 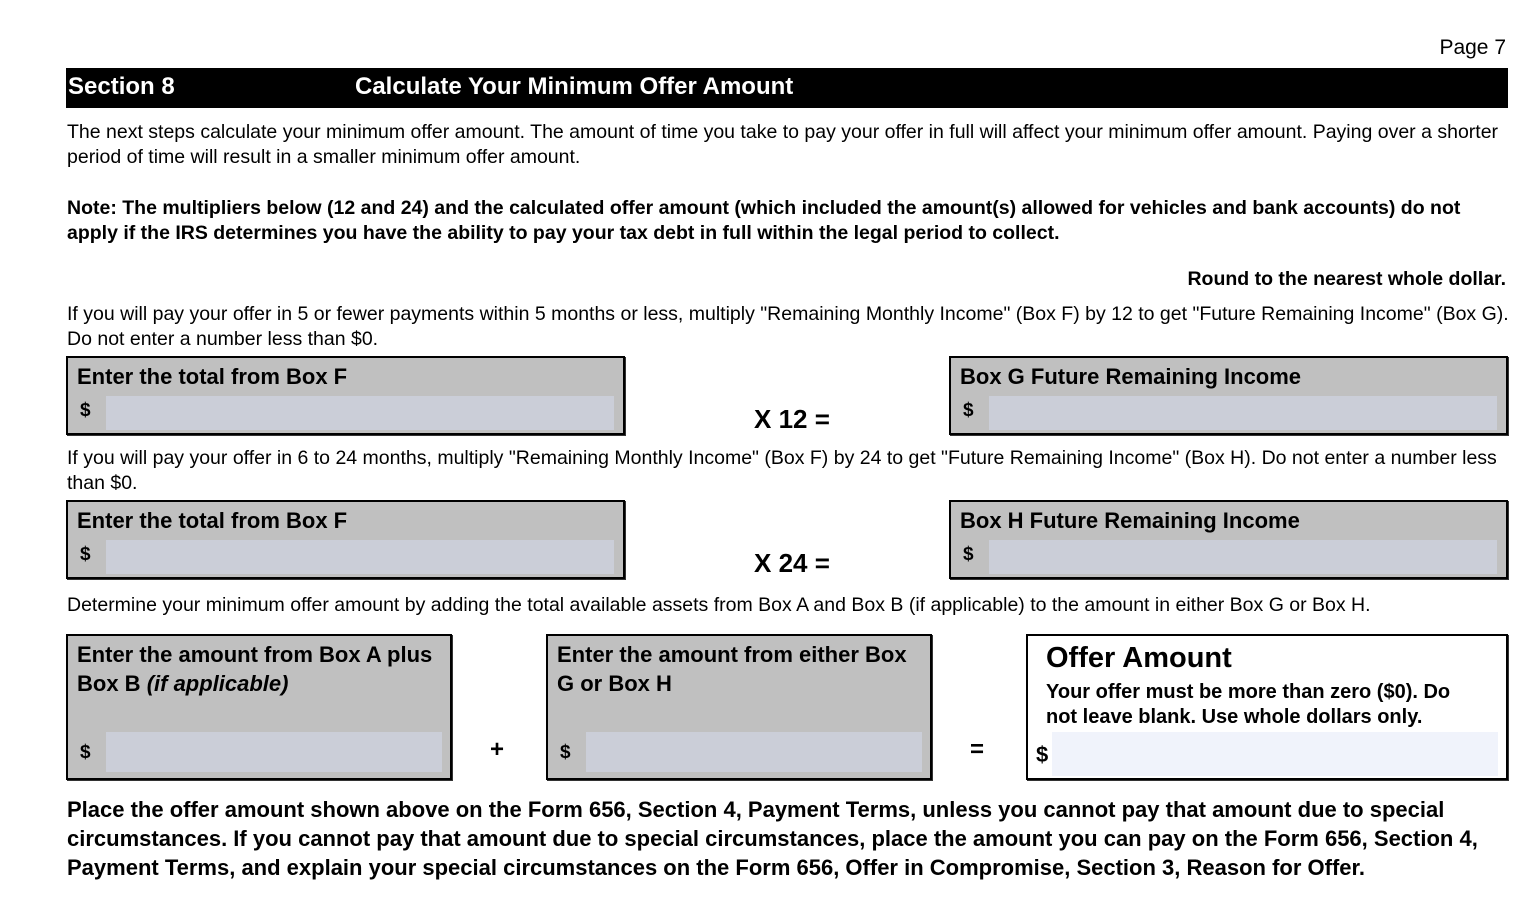 I want to click on offer-amount-title: Offer Amount, so click(x=1139, y=658).